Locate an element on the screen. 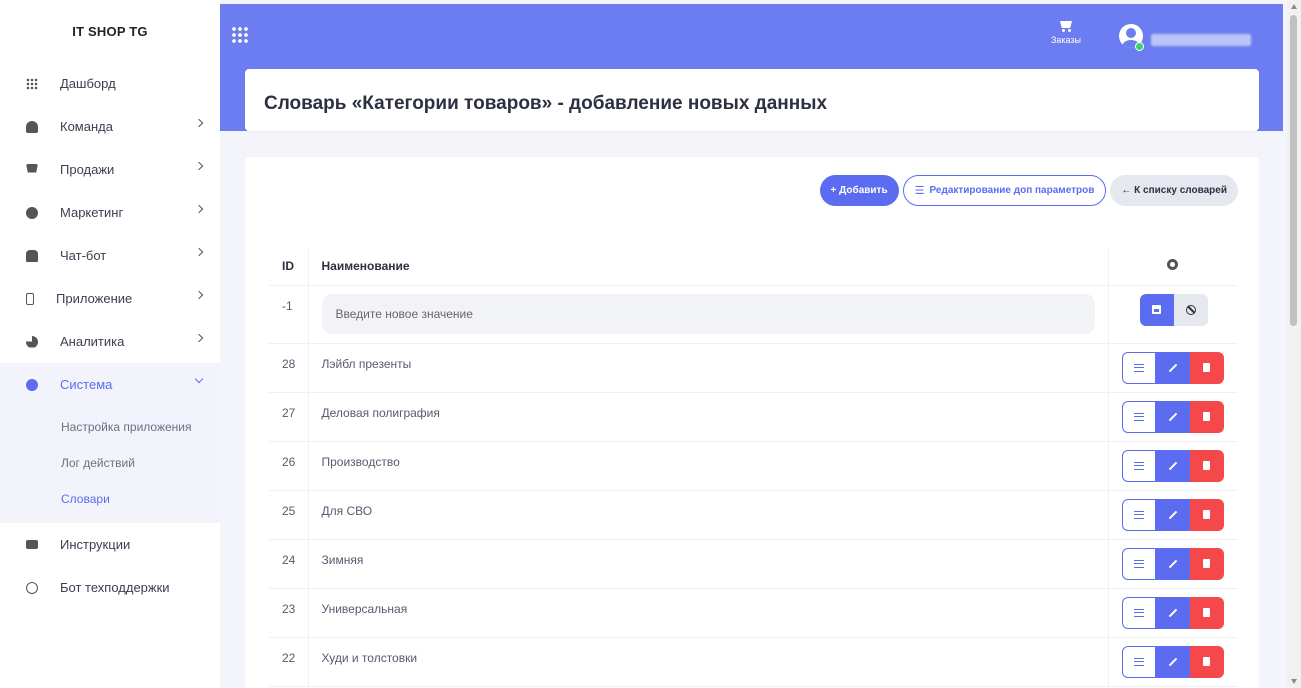  row-id: 26 is located at coordinates (289, 466).